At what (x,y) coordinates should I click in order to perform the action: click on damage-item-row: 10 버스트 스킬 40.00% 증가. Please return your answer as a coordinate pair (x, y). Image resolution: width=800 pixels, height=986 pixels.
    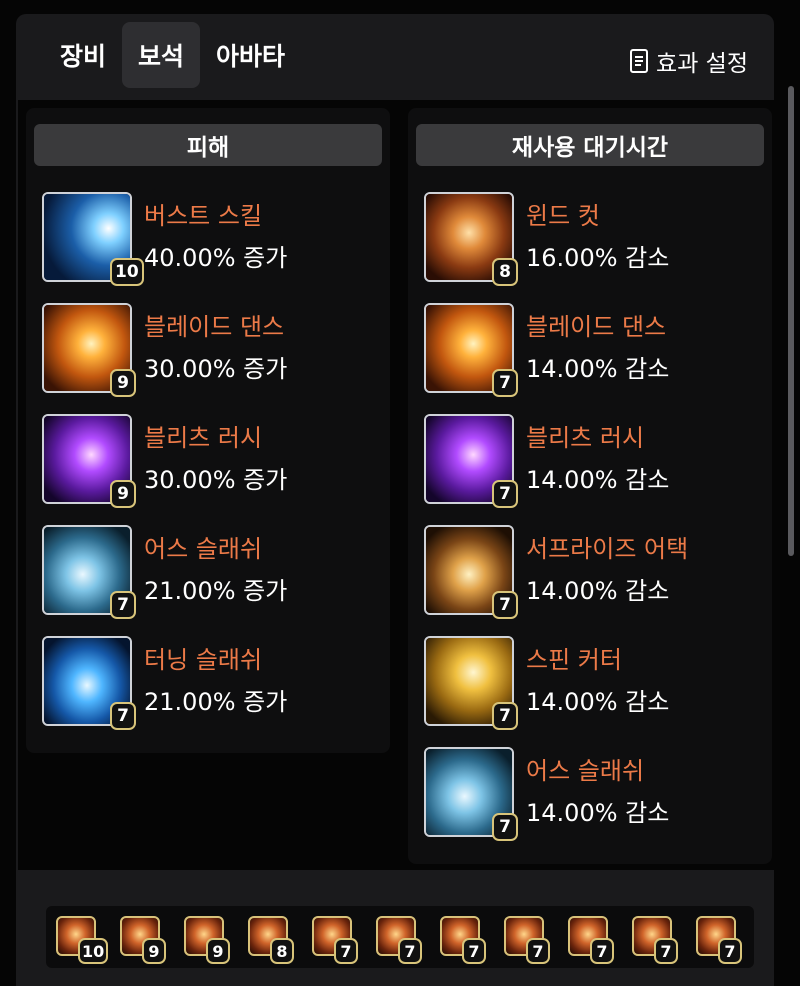
    Looking at the image, I should click on (212, 239).